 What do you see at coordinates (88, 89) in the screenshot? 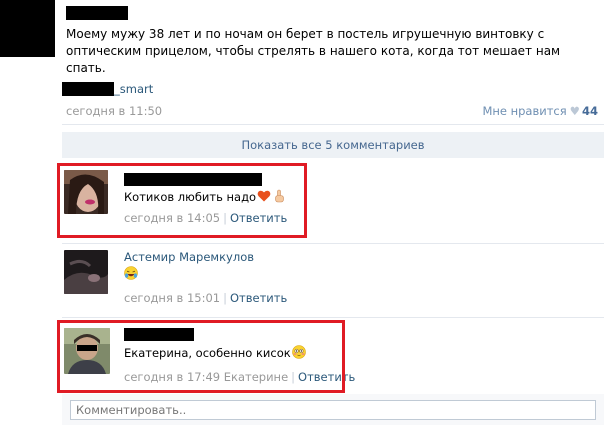
I see `repost-source-name-redacted` at bounding box center [88, 89].